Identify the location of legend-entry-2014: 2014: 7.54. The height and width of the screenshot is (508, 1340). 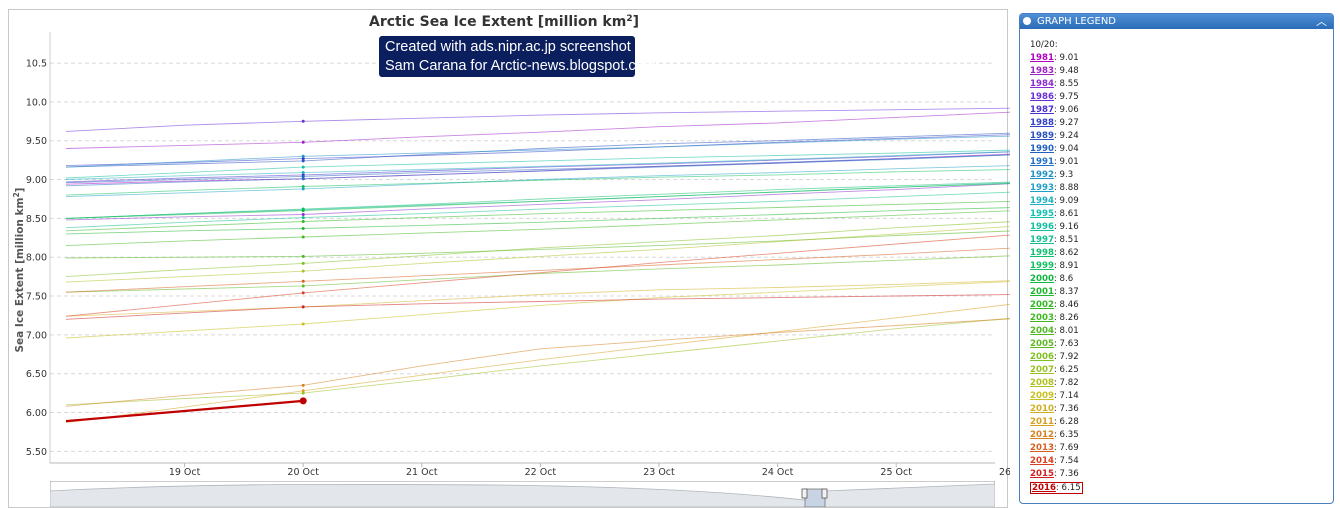
(1181, 461).